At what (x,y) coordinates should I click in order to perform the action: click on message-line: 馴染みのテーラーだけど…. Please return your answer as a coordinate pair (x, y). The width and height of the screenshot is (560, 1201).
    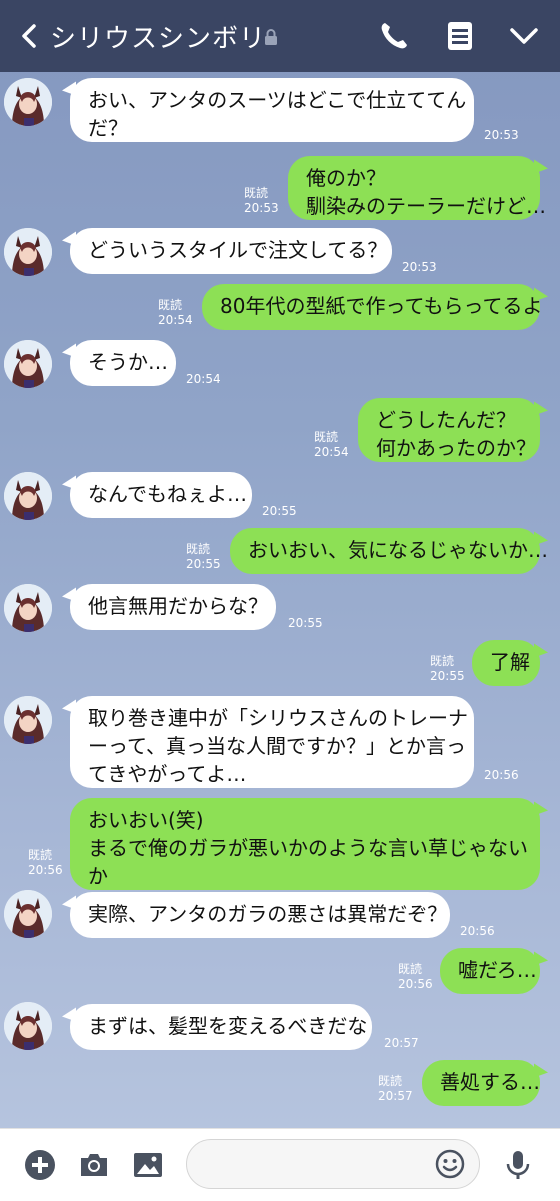
    Looking at the image, I should click on (426, 206).